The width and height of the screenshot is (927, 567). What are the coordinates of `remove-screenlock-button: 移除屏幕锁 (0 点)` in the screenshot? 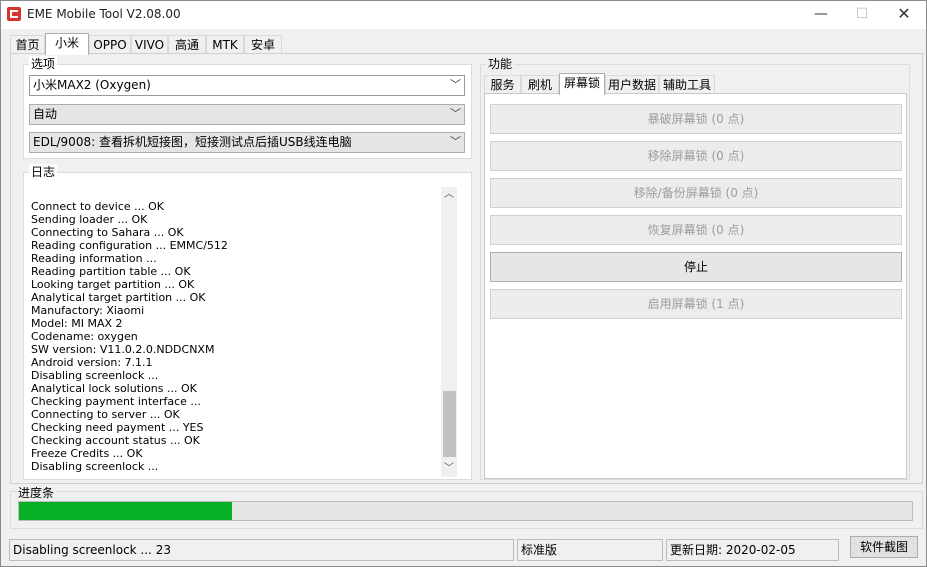 It's located at (696, 156).